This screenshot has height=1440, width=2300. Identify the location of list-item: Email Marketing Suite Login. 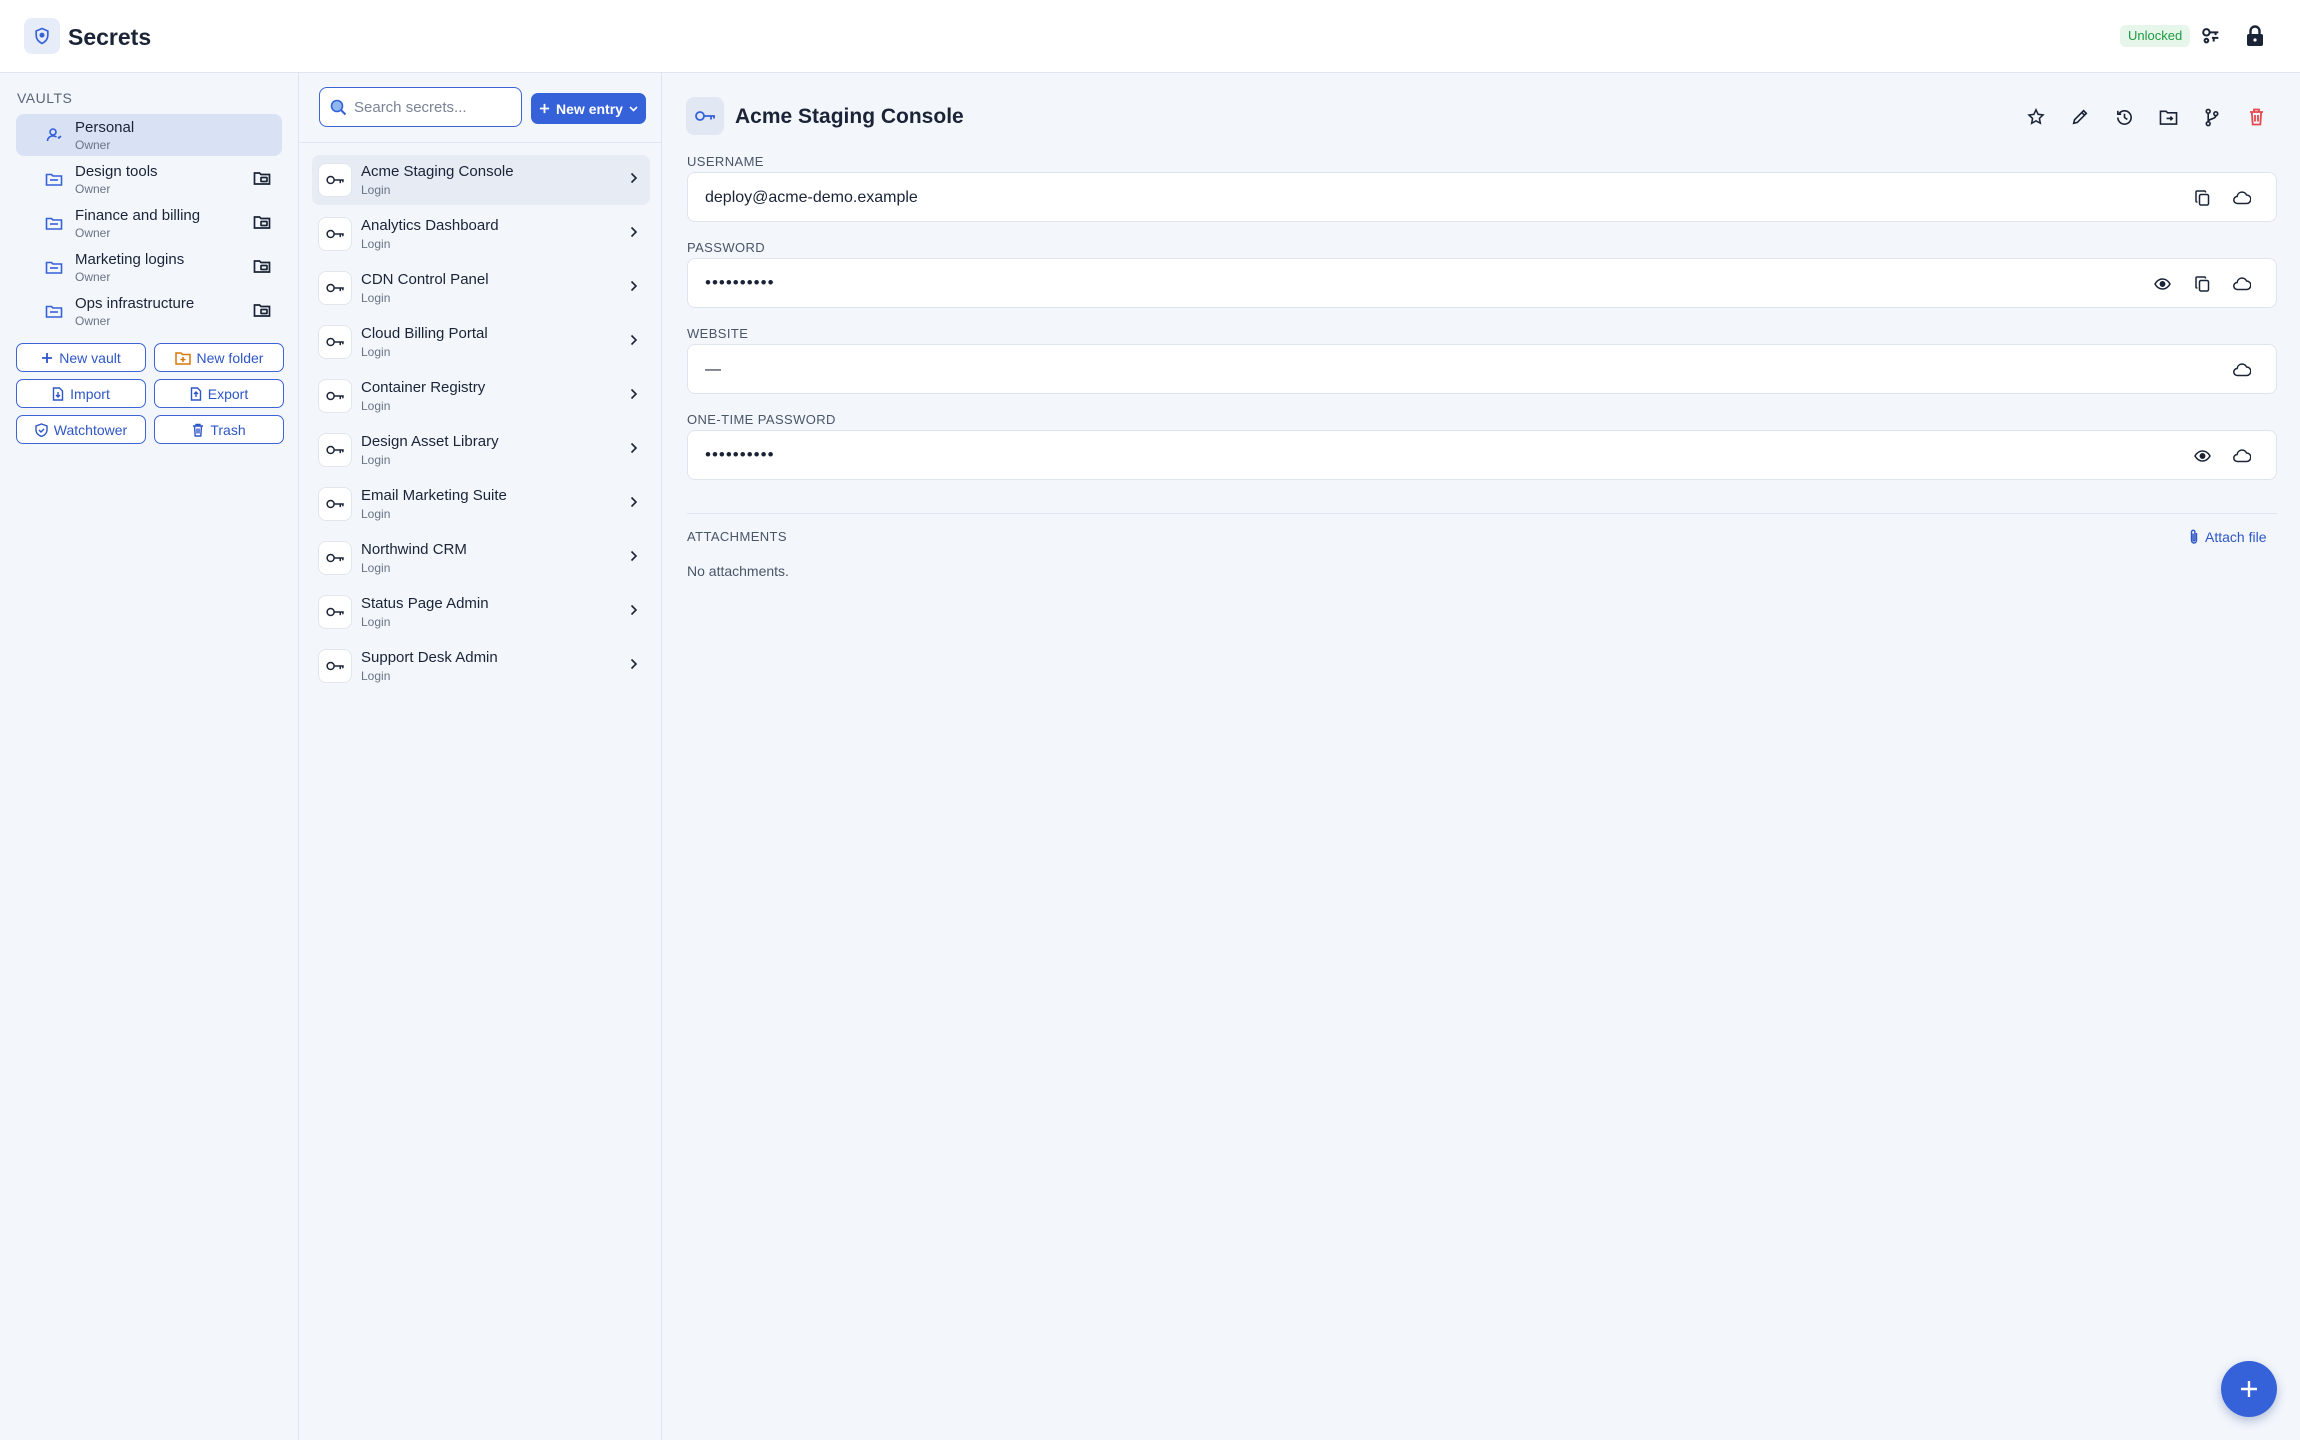
(481, 504).